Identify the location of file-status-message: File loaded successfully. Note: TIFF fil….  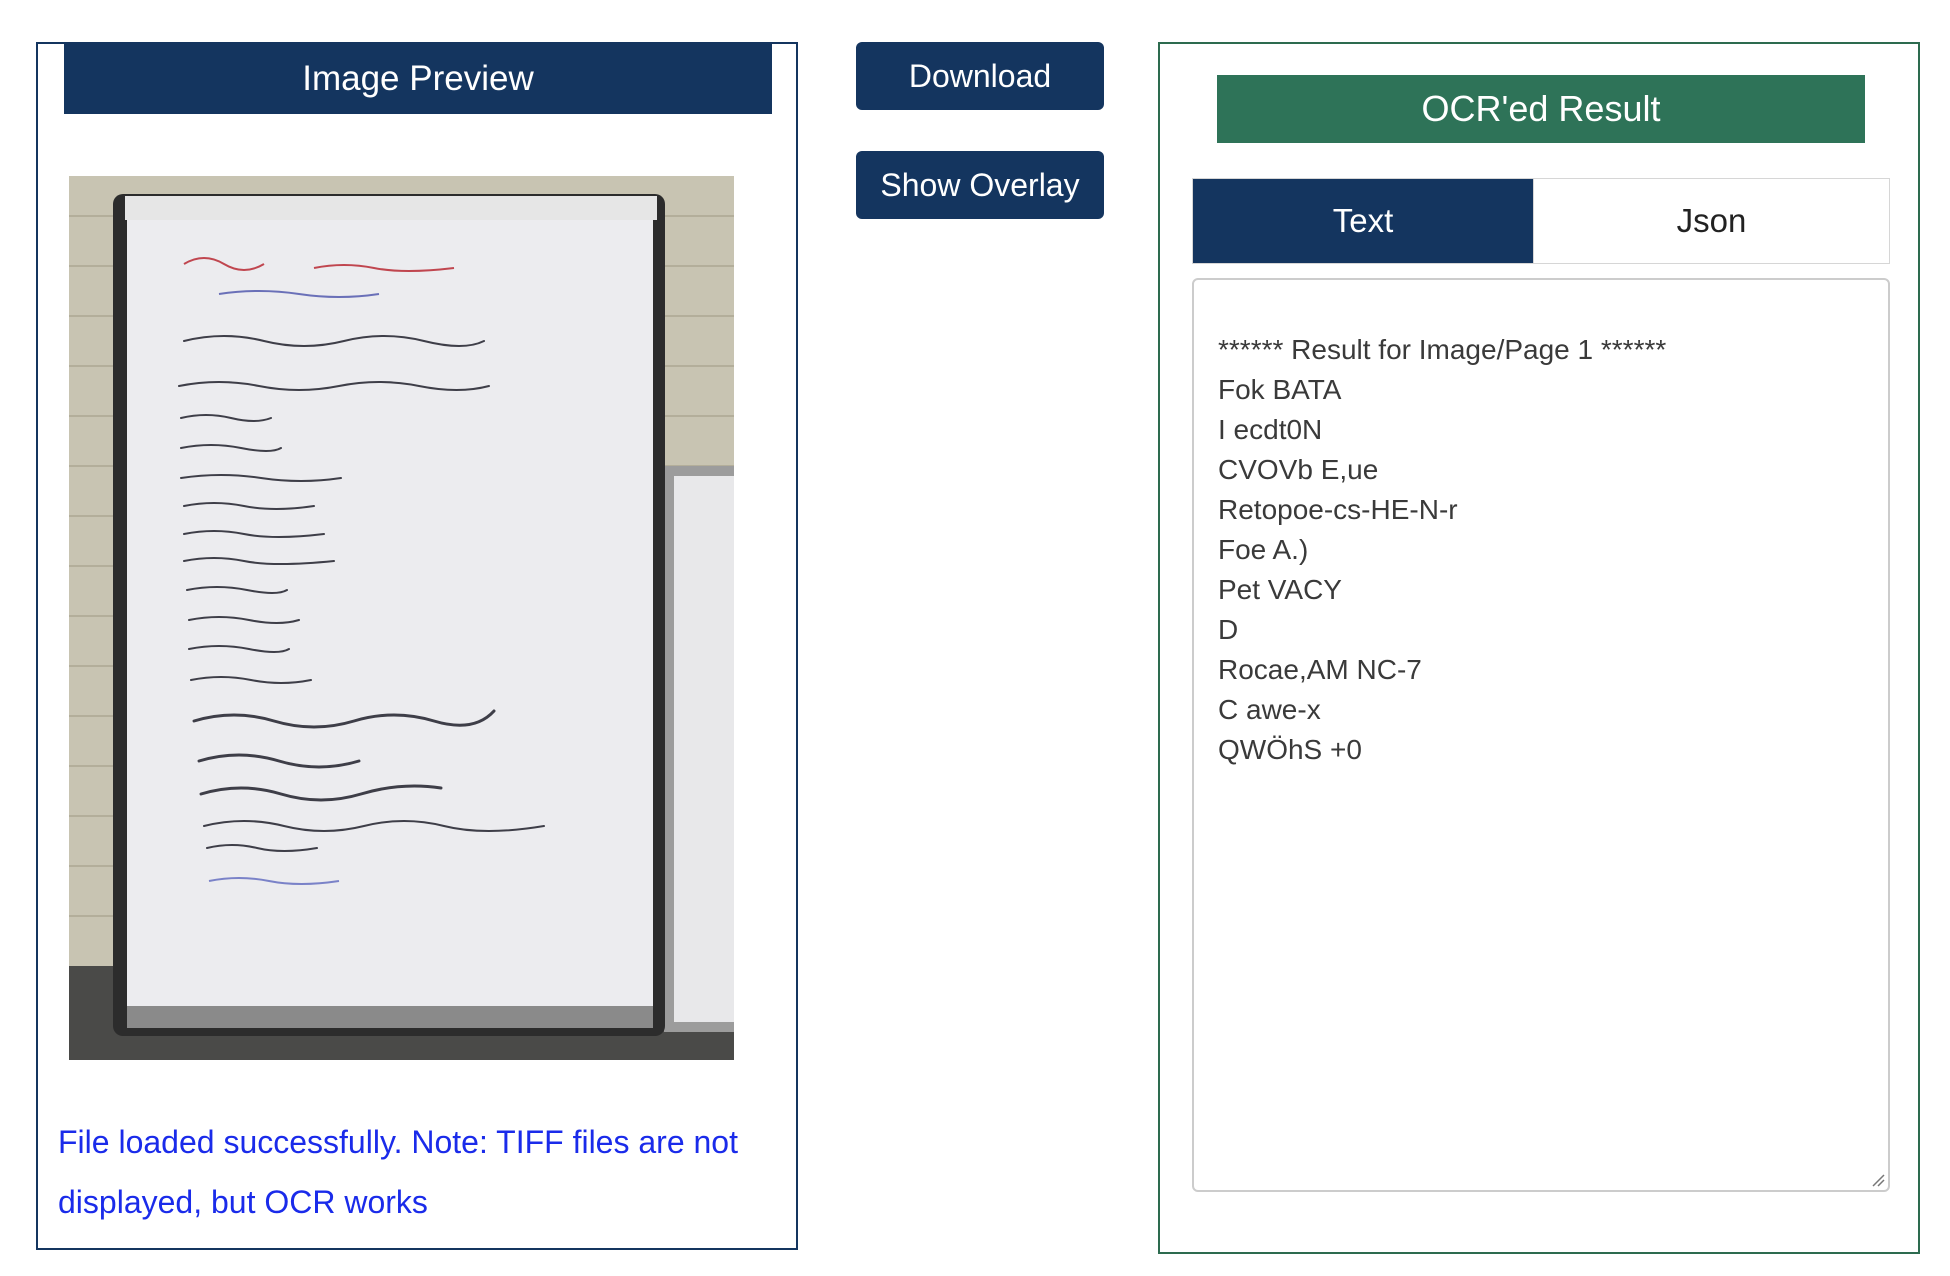
(398, 1172).